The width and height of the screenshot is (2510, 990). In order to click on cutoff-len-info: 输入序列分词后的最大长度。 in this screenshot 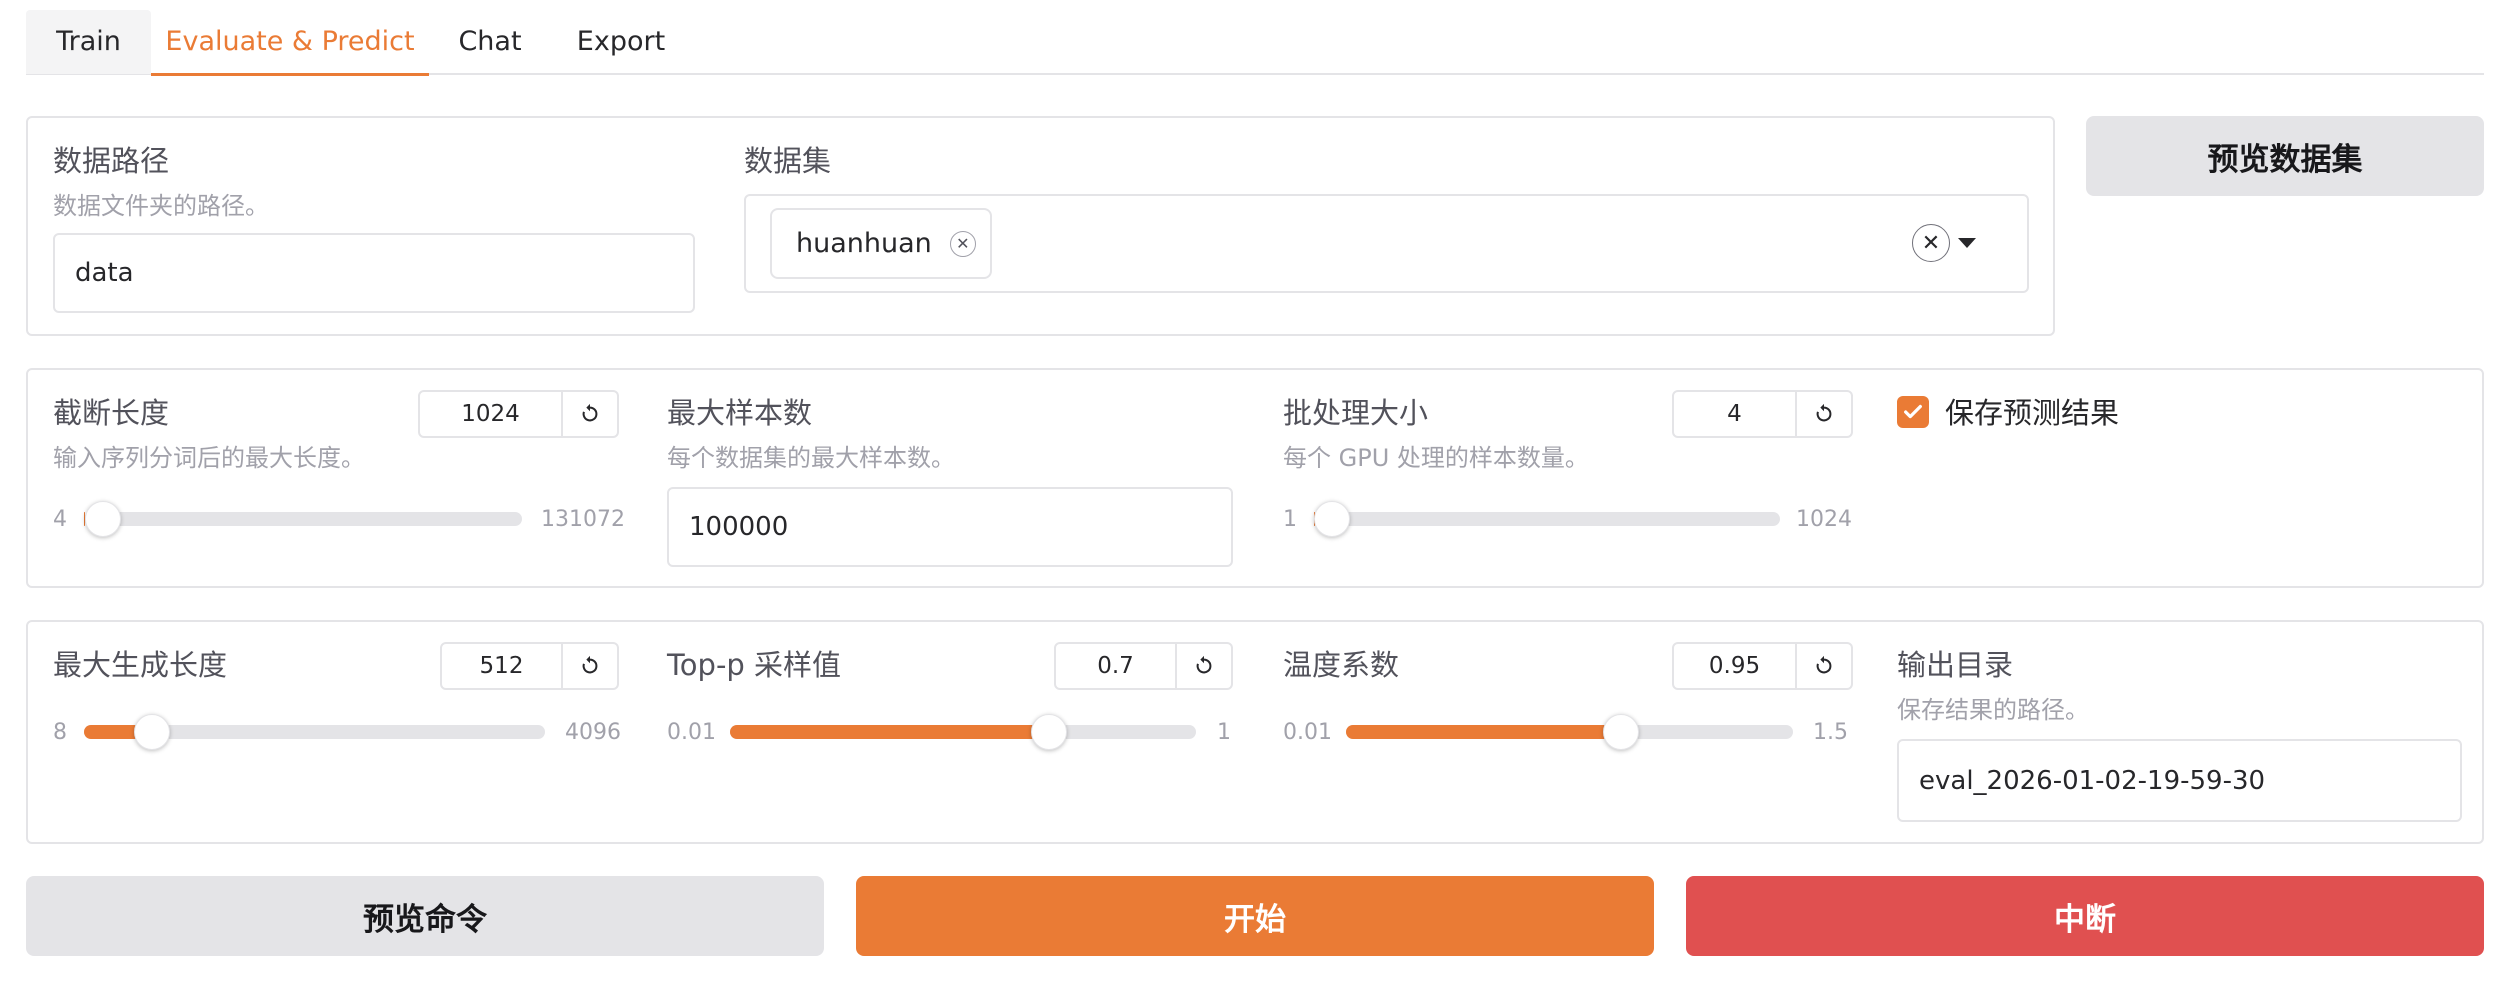, I will do `click(209, 458)`.